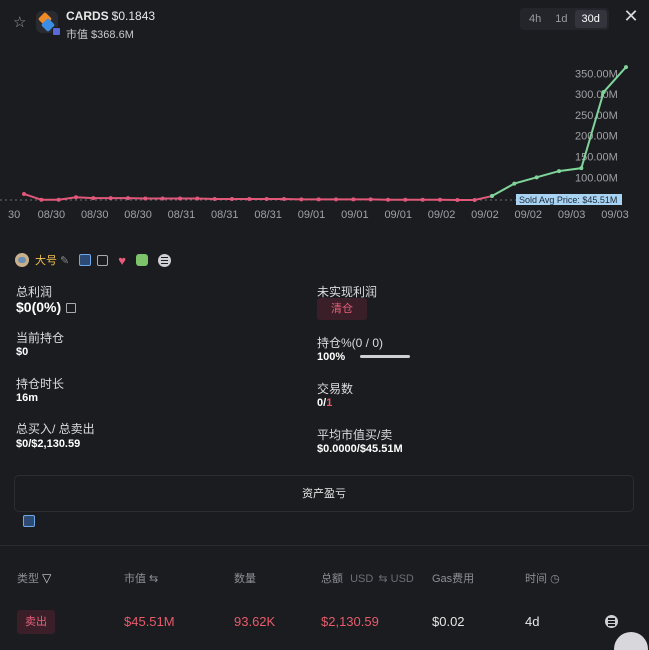 The height and width of the screenshot is (650, 649). Describe the element at coordinates (561, 19) in the screenshot. I see `timeframe-1d: 1d` at that location.